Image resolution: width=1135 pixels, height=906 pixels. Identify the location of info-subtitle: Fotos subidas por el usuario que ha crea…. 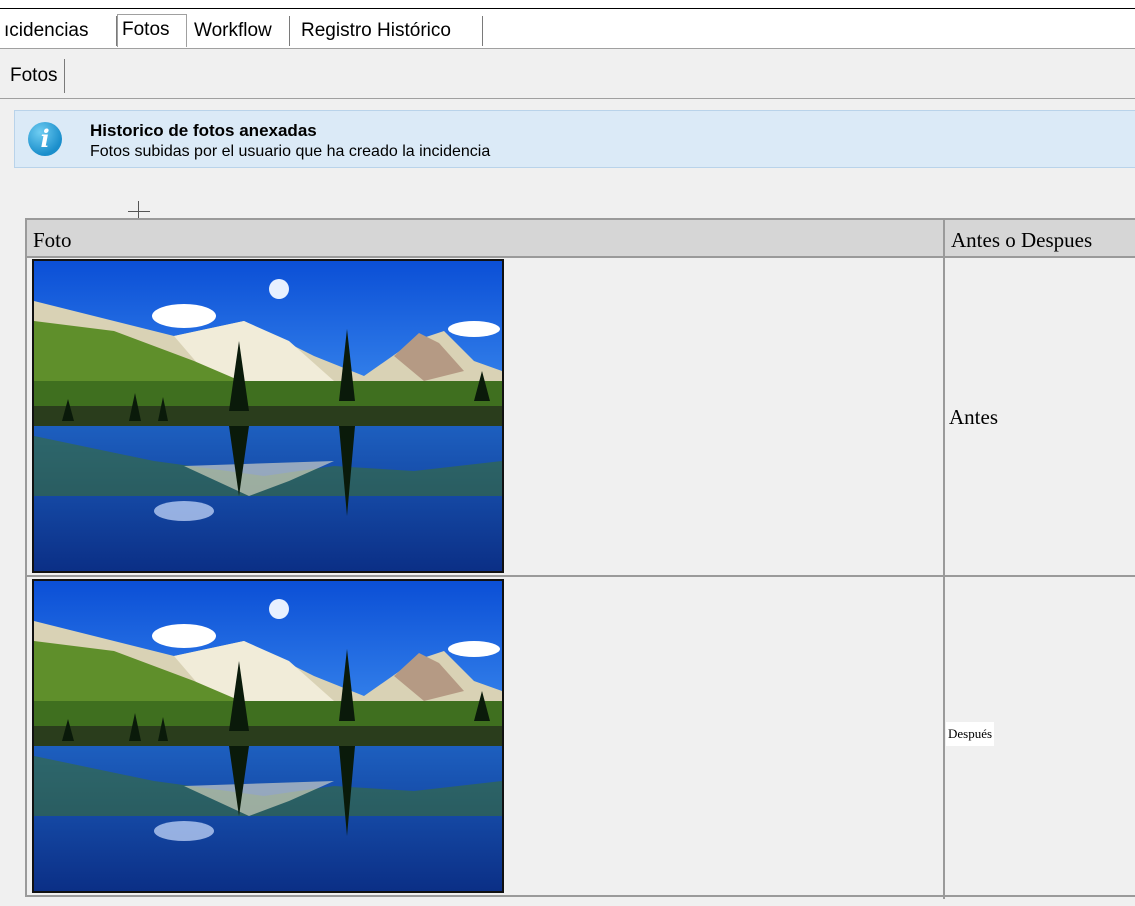
(290, 151).